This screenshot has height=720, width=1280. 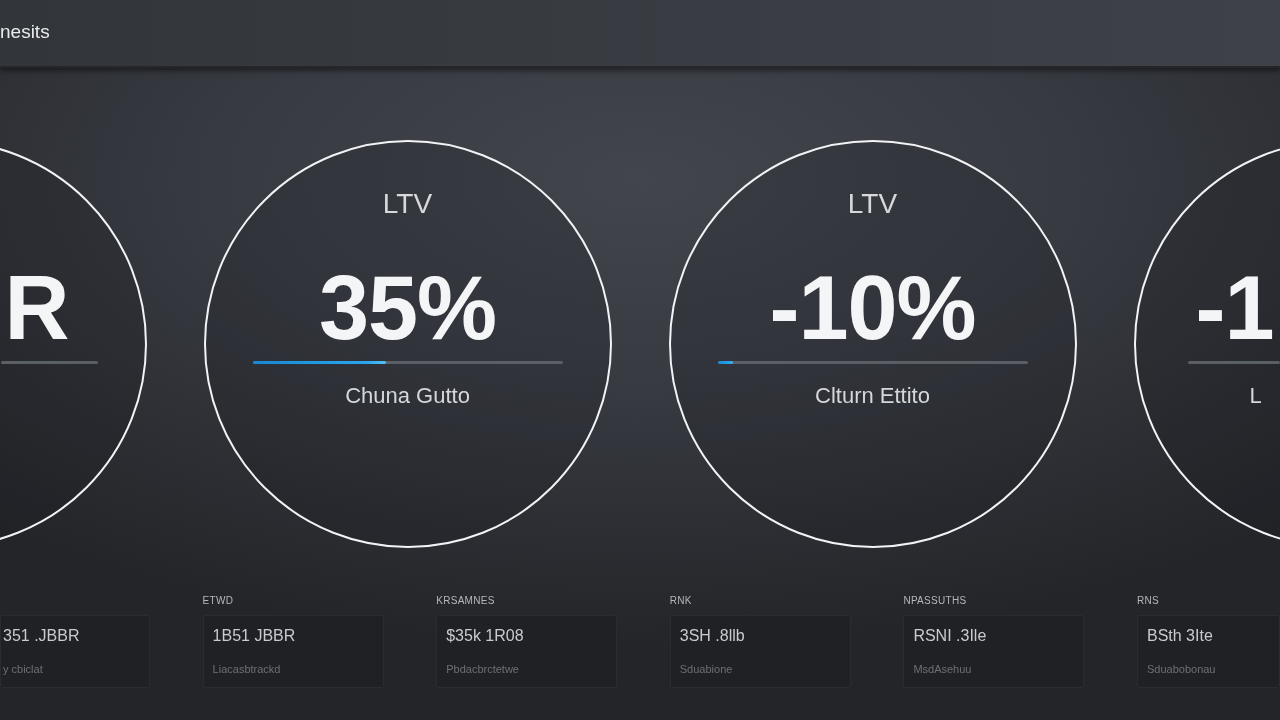 I want to click on card-label: RNK, so click(x=680, y=601).